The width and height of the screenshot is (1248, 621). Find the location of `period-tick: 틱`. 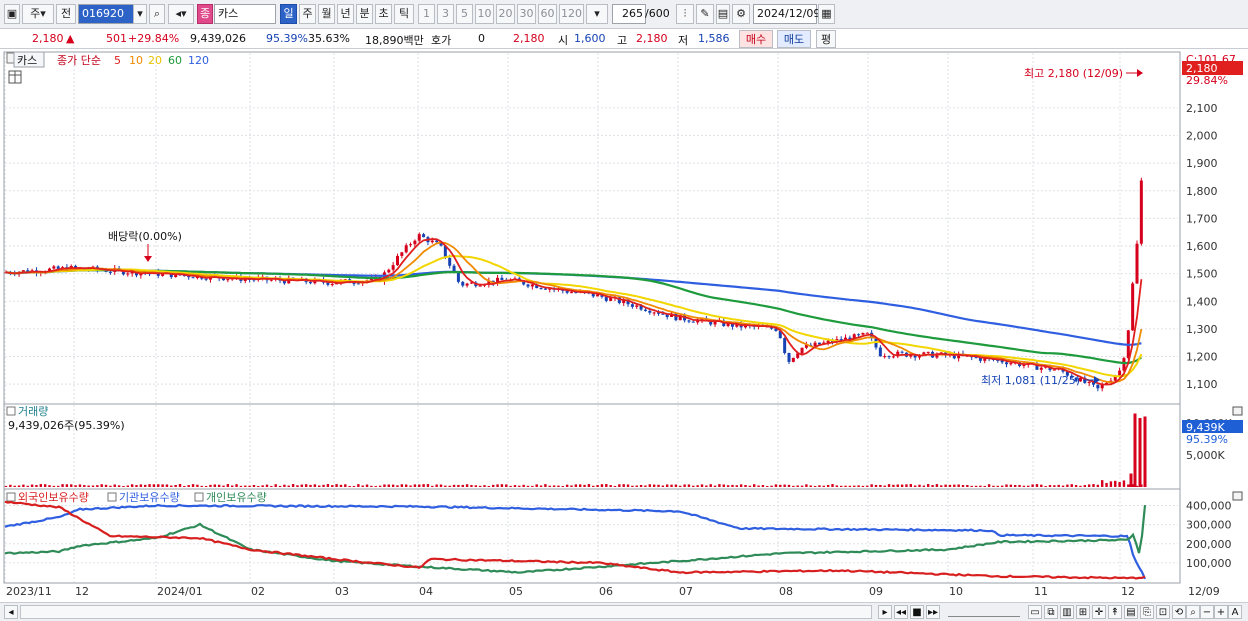

period-tick: 틱 is located at coordinates (404, 14).